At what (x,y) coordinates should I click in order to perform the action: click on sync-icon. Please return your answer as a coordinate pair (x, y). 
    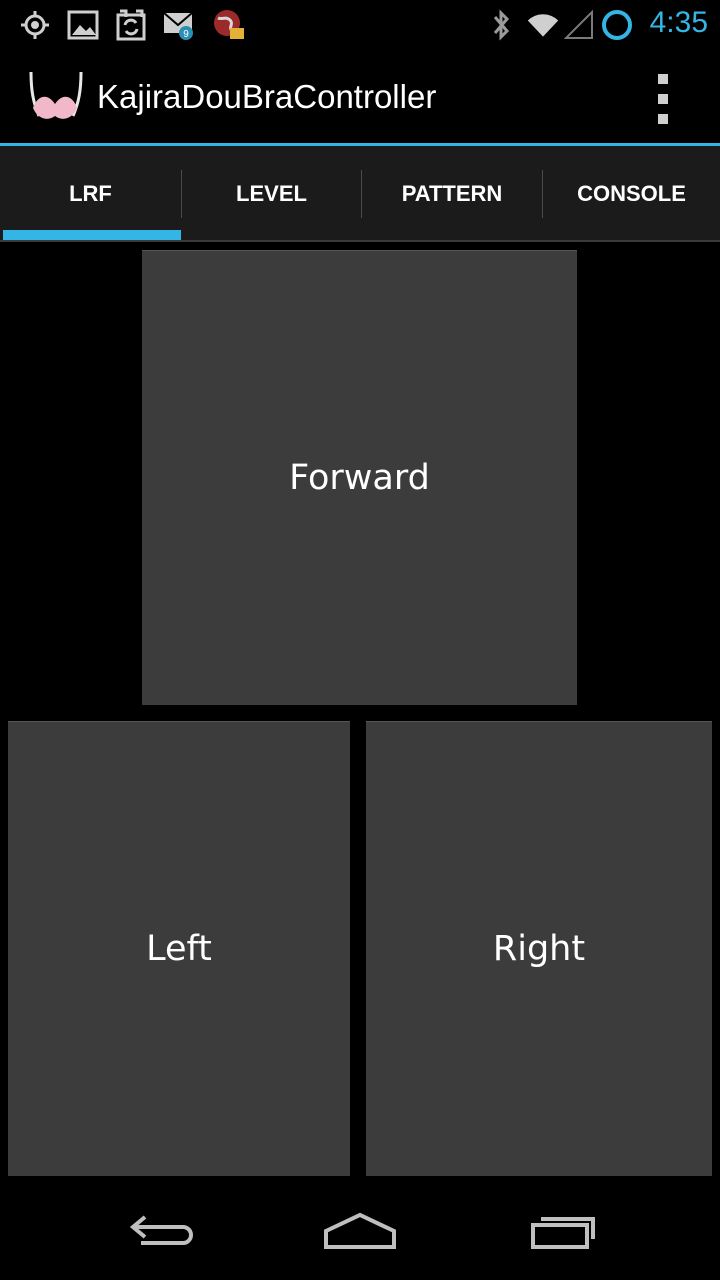
    Looking at the image, I should click on (131, 25).